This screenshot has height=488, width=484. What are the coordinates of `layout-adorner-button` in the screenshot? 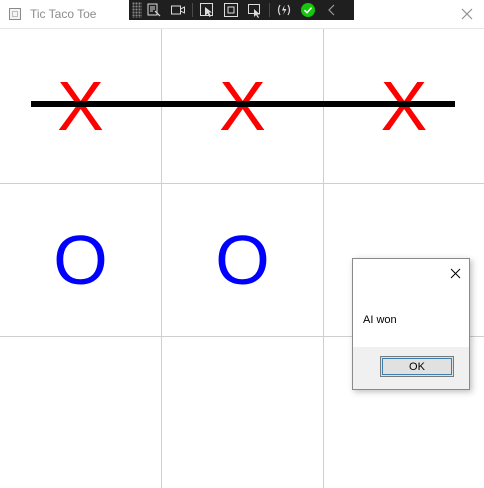 It's located at (231, 10).